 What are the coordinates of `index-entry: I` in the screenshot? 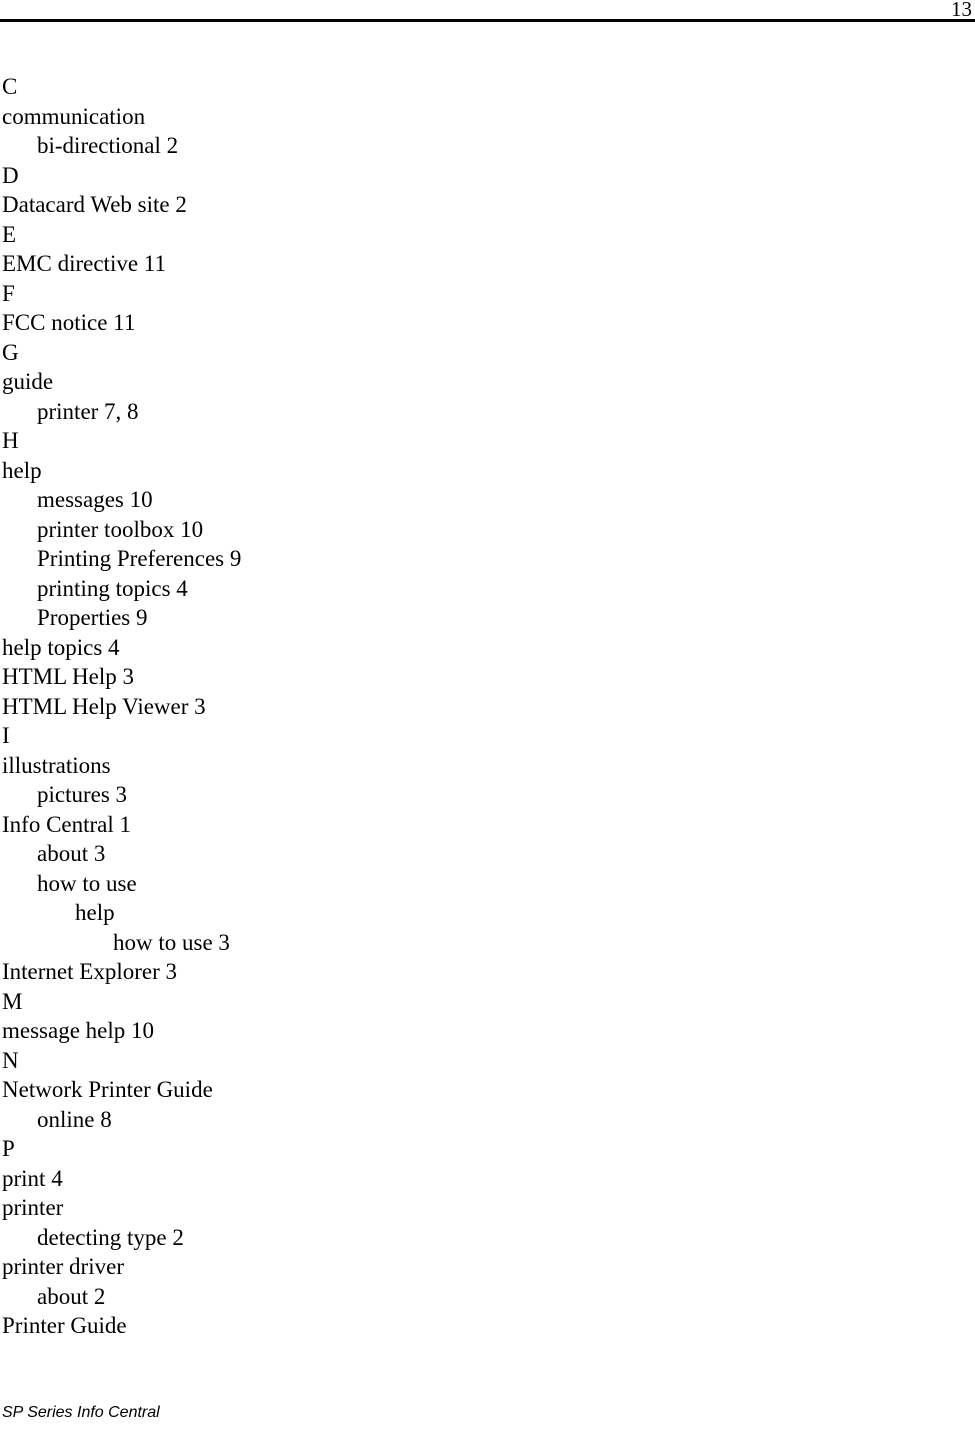 It's located at (6, 735).